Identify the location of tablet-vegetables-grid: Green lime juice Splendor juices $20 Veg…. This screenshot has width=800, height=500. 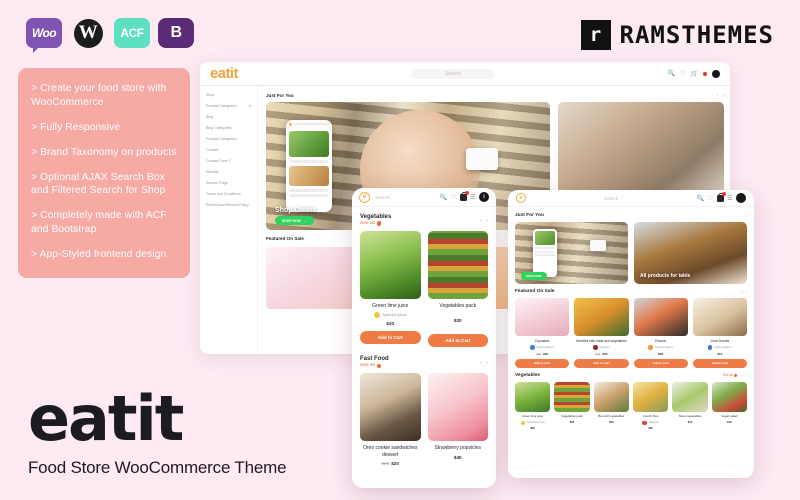
(631, 406).